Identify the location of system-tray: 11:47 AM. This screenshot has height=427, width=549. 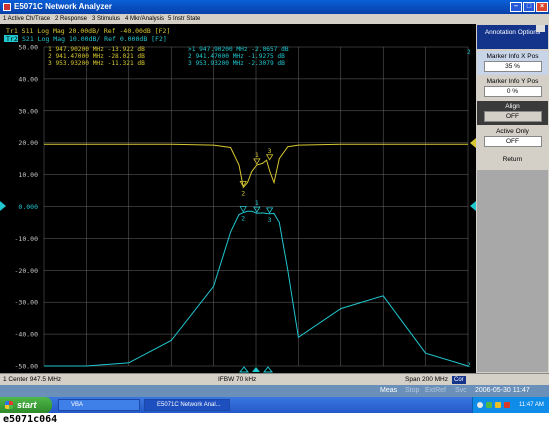
(510, 405).